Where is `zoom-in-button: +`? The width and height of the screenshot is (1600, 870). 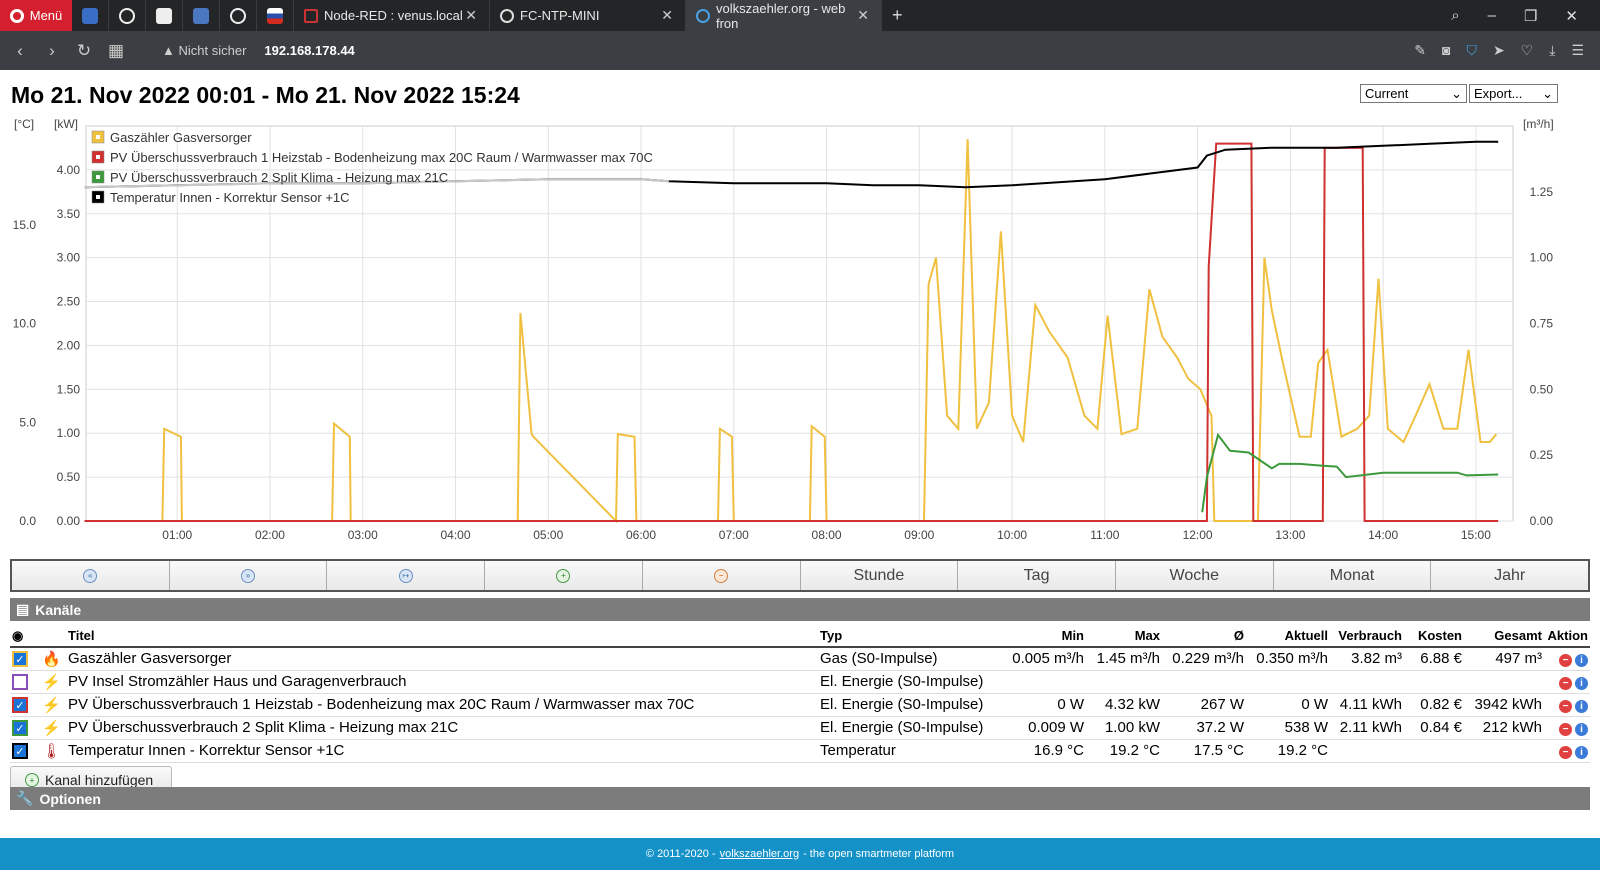
zoom-in-button: + is located at coordinates (564, 575).